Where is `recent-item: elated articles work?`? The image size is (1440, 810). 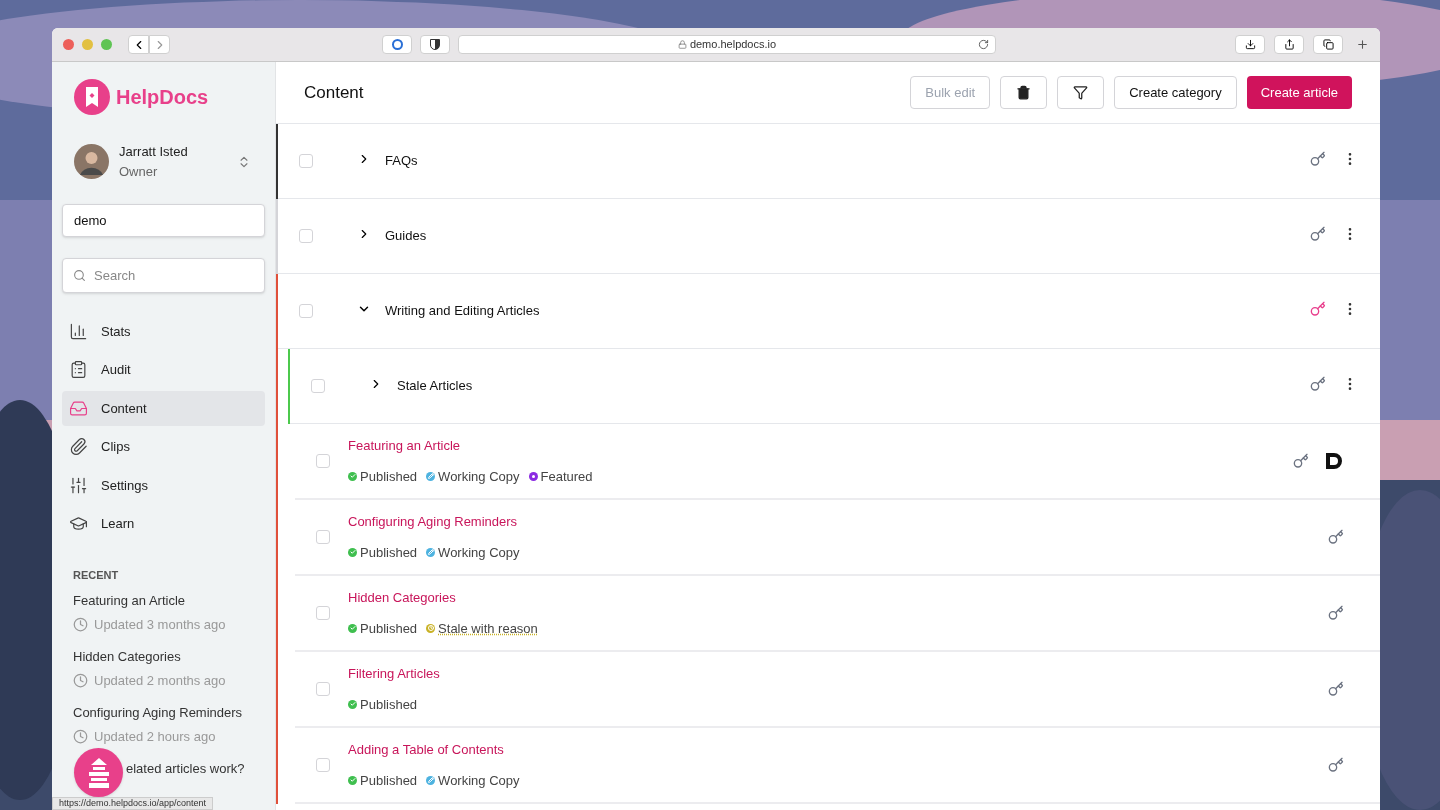
recent-item: elated articles work? is located at coordinates (195, 768).